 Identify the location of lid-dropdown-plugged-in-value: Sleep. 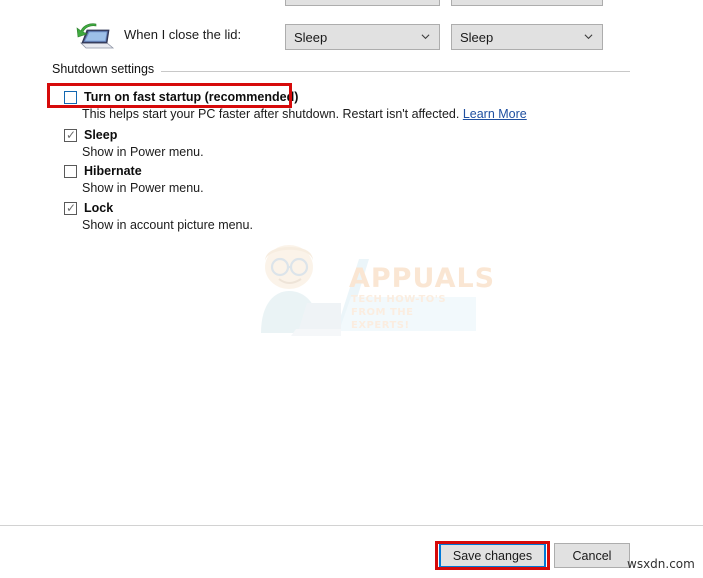
(477, 37).